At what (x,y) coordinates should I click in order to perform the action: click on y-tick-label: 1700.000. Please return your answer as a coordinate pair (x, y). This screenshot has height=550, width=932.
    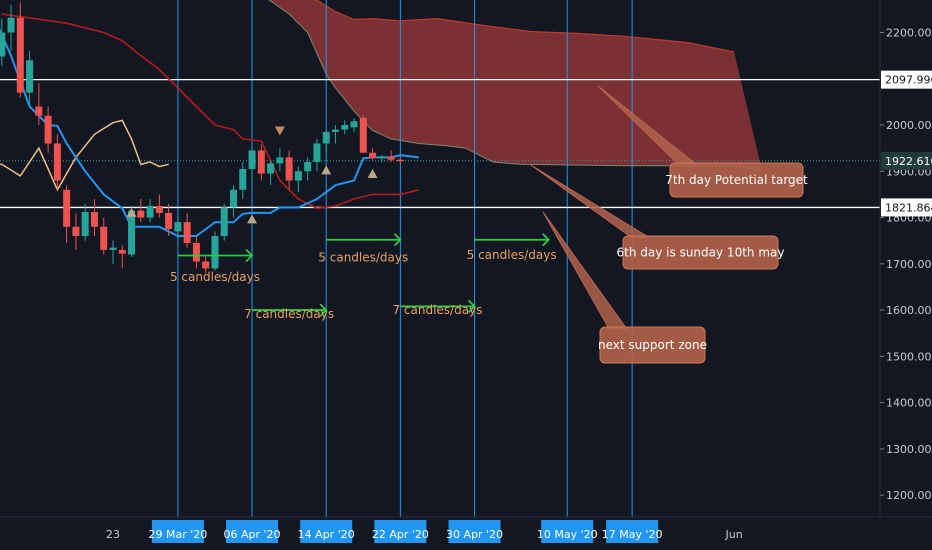
    Looking at the image, I should click on (909, 264).